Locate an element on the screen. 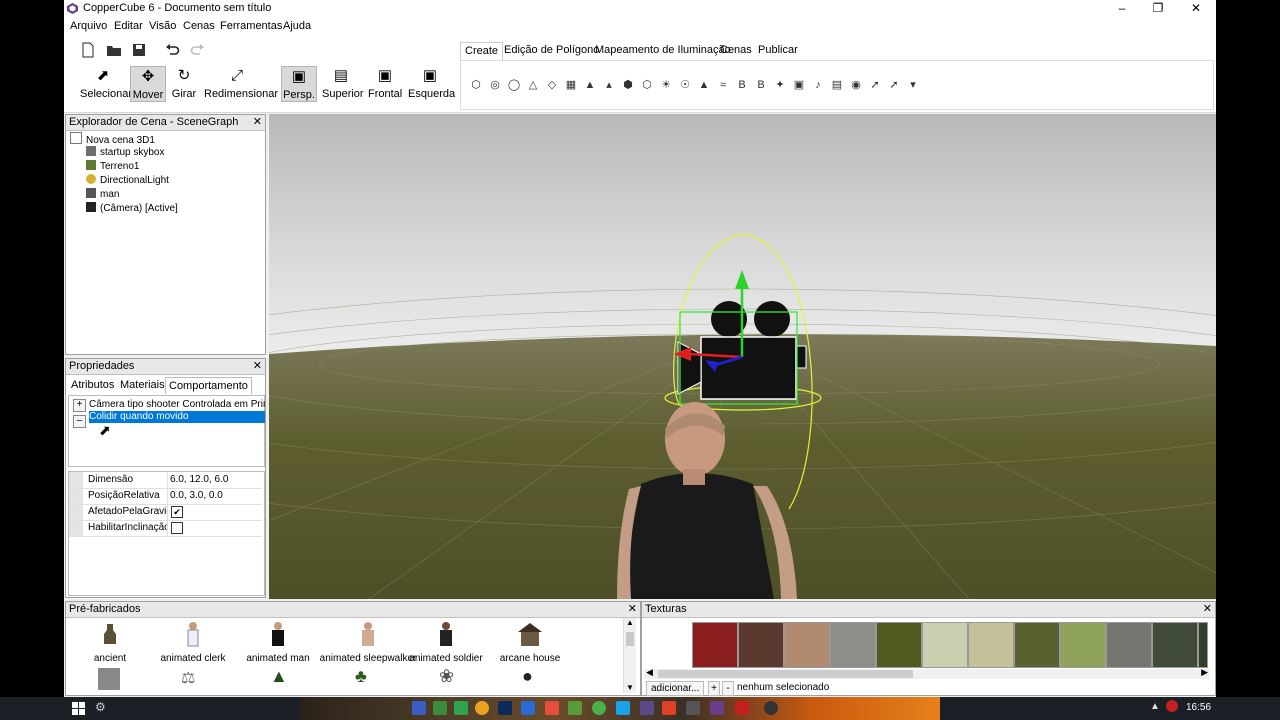  photoshop-icon is located at coordinates (505, 708).